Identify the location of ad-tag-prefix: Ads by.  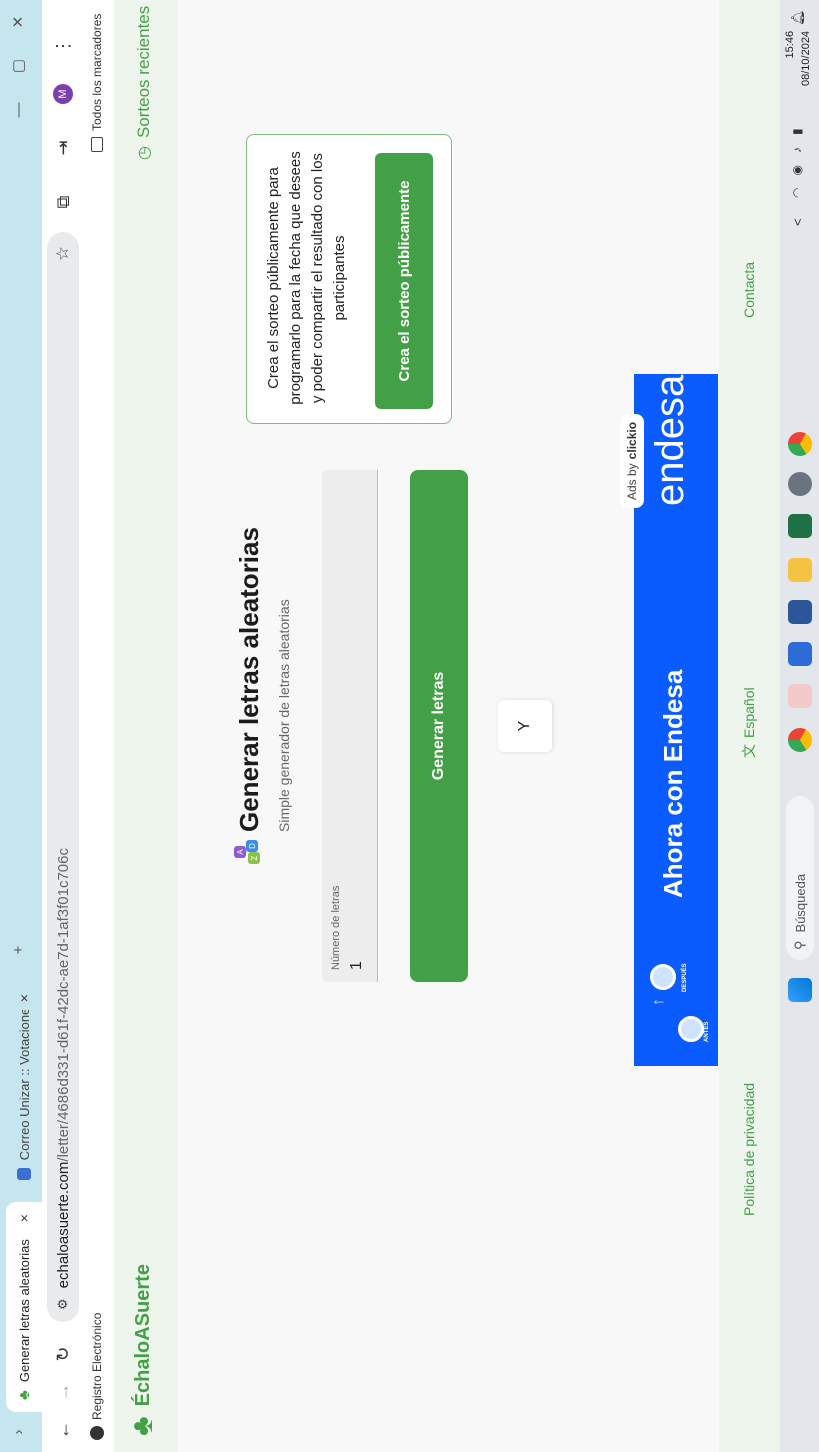
(632, 481).